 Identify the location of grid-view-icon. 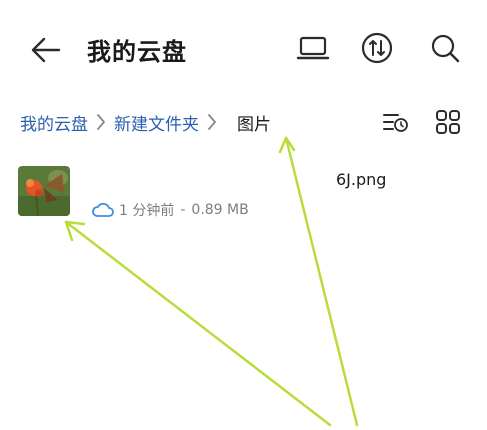
(448, 122).